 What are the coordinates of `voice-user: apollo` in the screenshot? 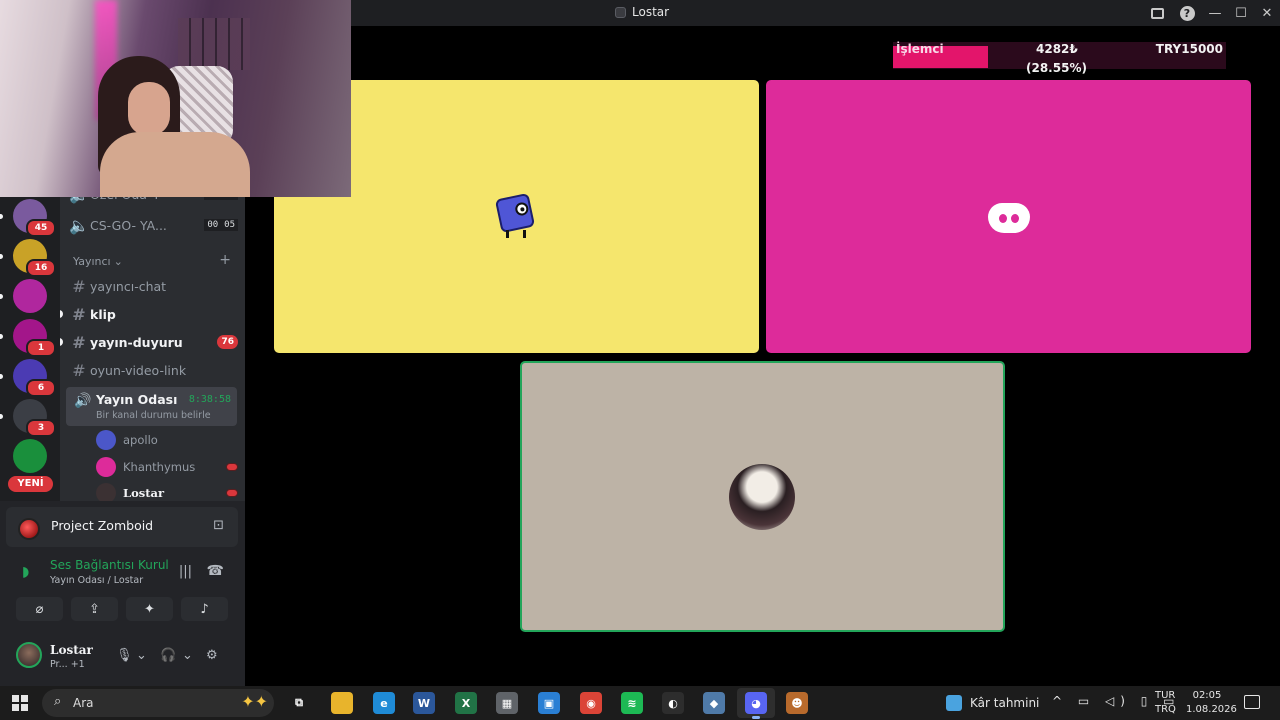 It's located at (167, 440).